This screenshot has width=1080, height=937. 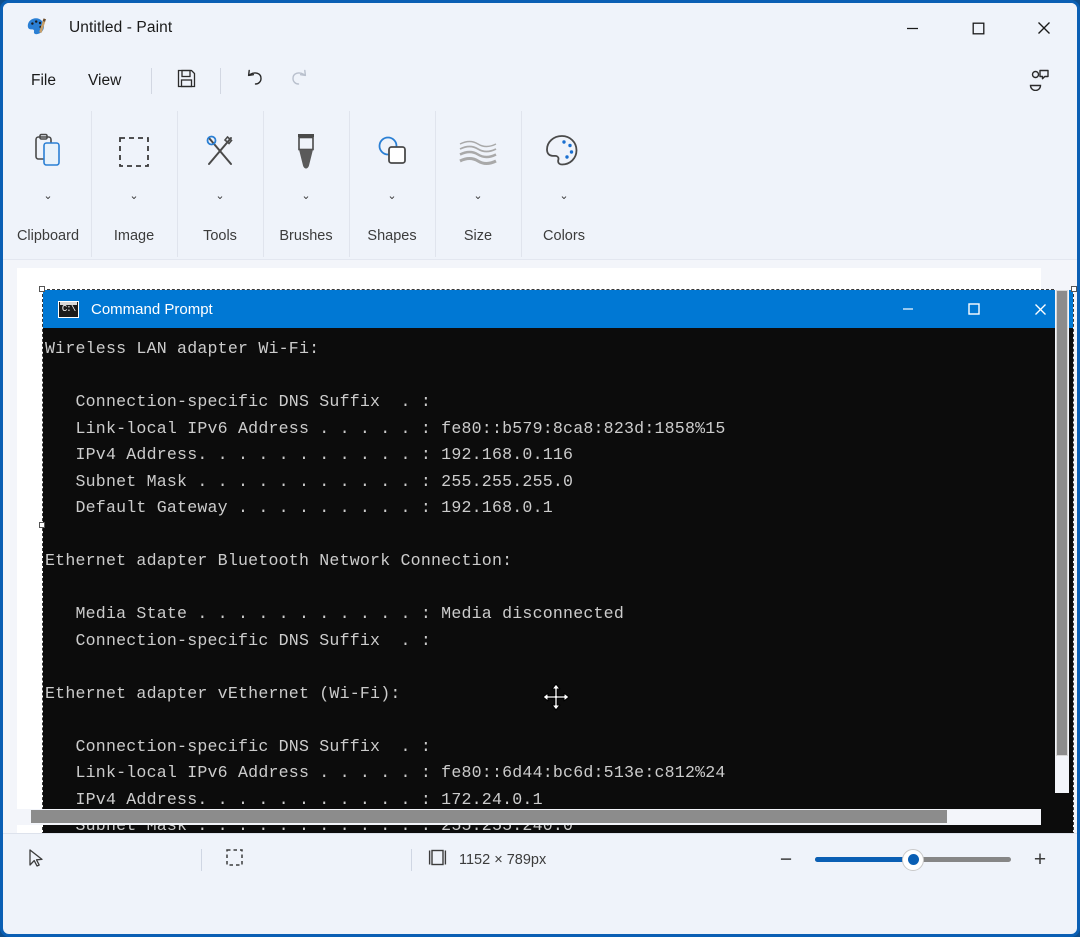 I want to click on horizontal-scrollbar-thumb, so click(x=489, y=816).